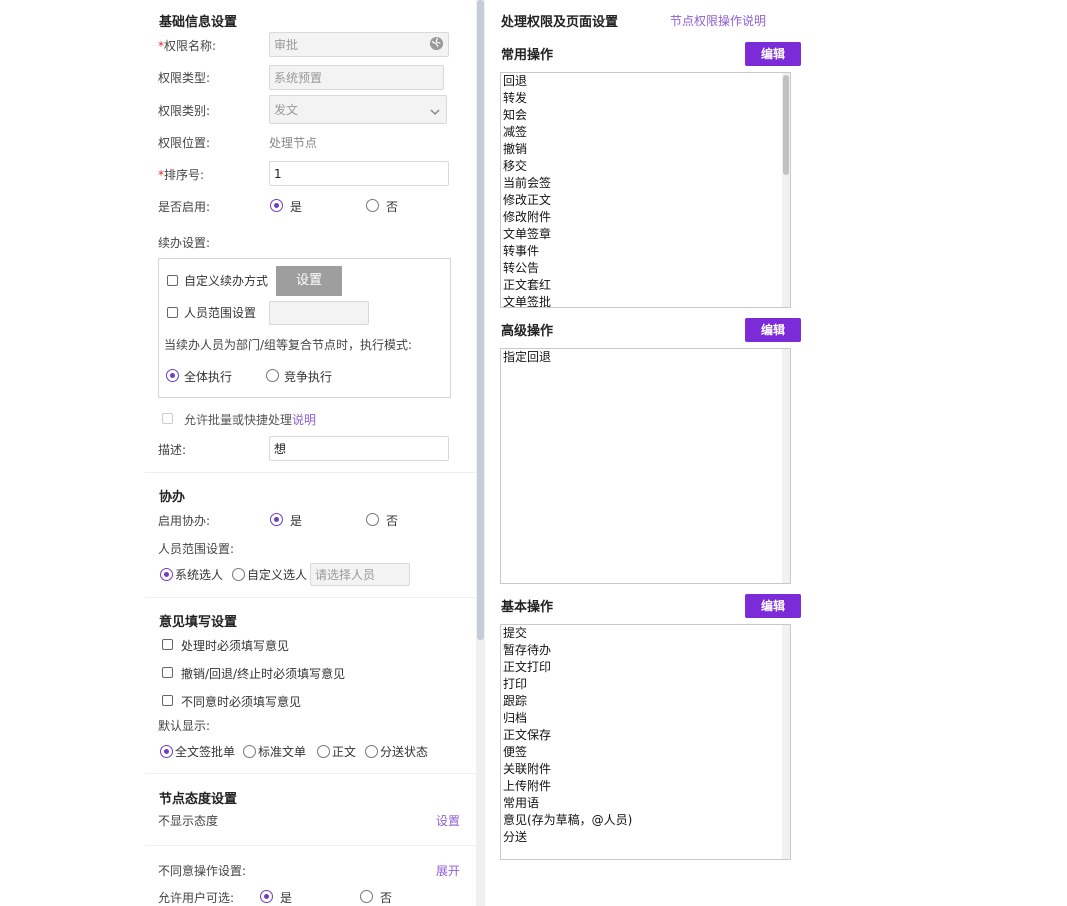 The width and height of the screenshot is (1067, 906). Describe the element at coordinates (645, 650) in the screenshot. I see `list-item: 暂存待办` at that location.